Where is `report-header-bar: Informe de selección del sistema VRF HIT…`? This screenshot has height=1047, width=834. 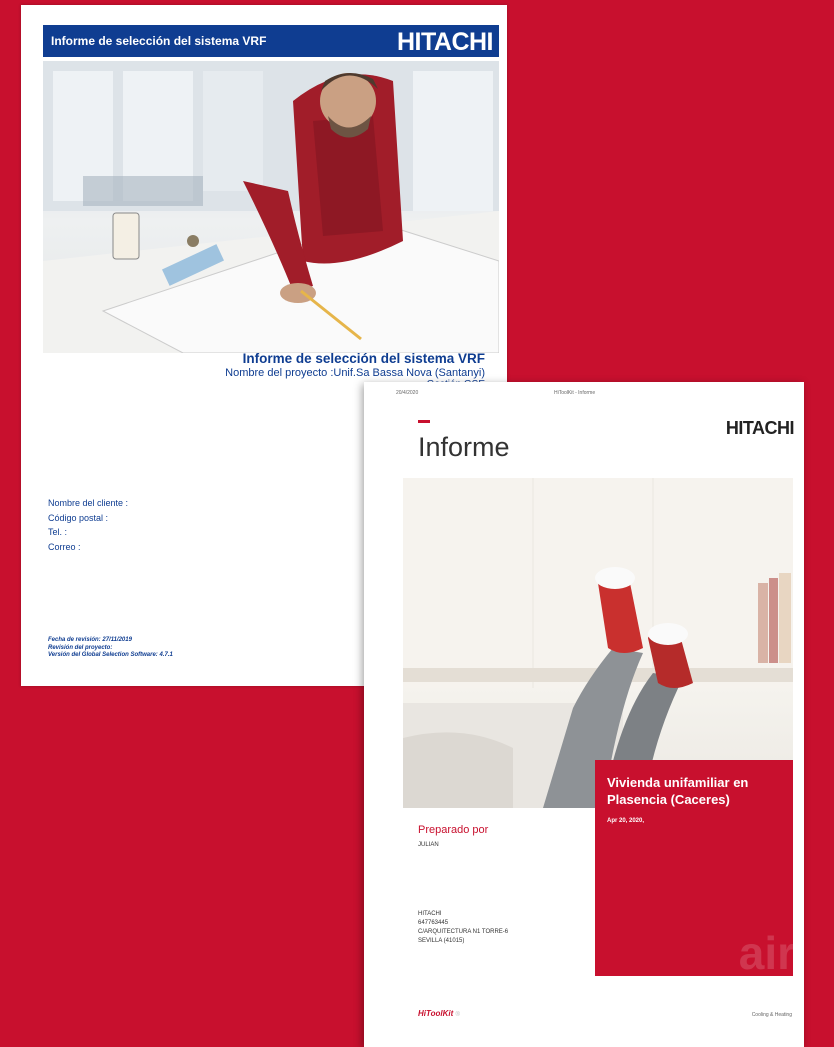 report-header-bar: Informe de selección del sistema VRF HIT… is located at coordinates (271, 41).